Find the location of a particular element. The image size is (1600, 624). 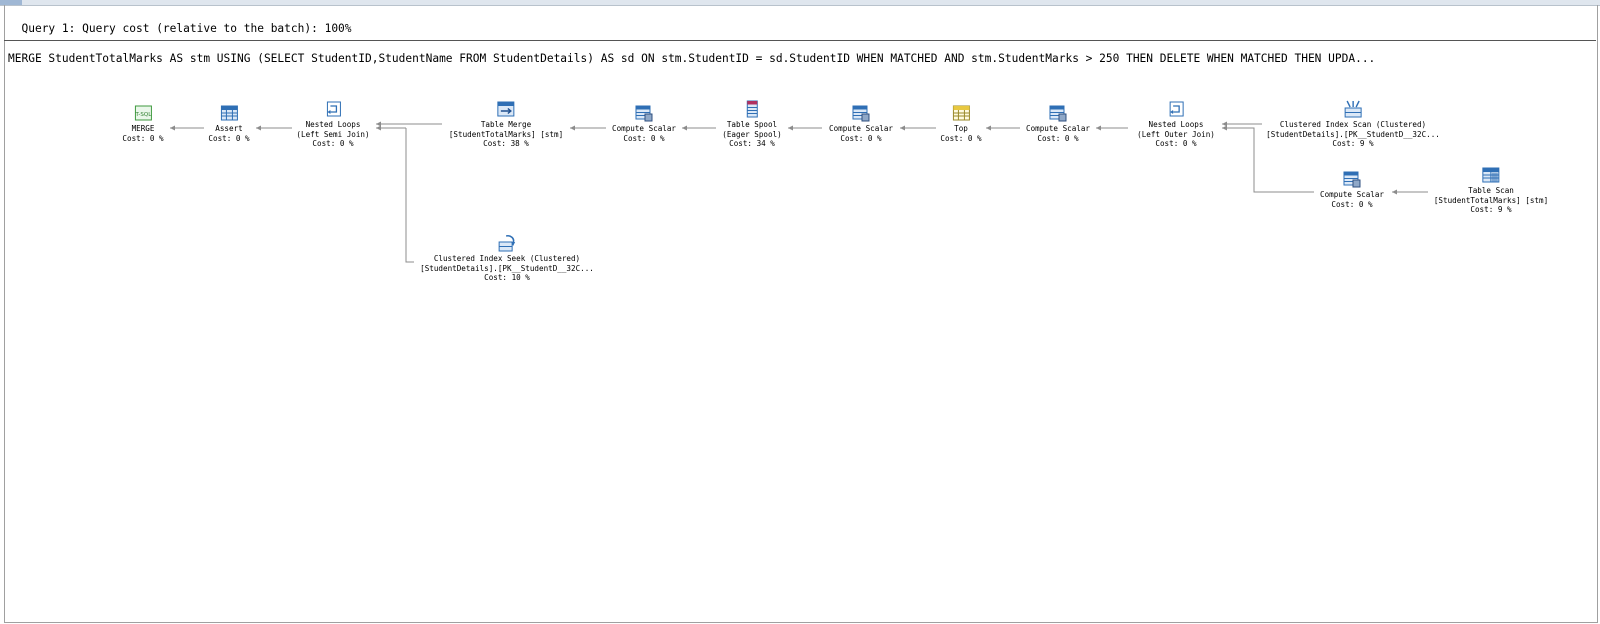

operator-compute-scalar-2: Compute Scalar Cost: 0 % is located at coordinates (861, 123).